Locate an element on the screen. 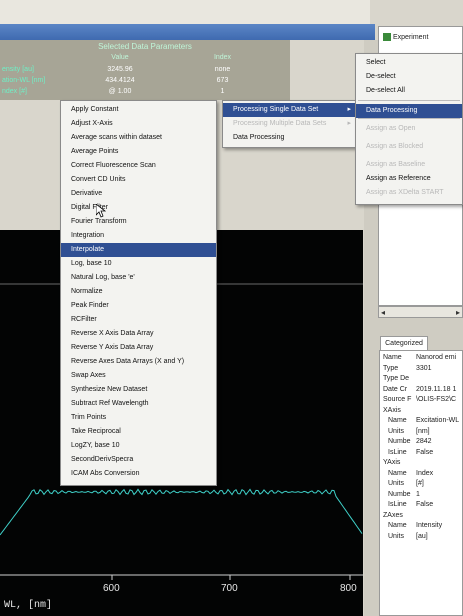 Image resolution: width=463 pixels, height=616 pixels. menu-item-derivative: Derivative is located at coordinates (138, 194).